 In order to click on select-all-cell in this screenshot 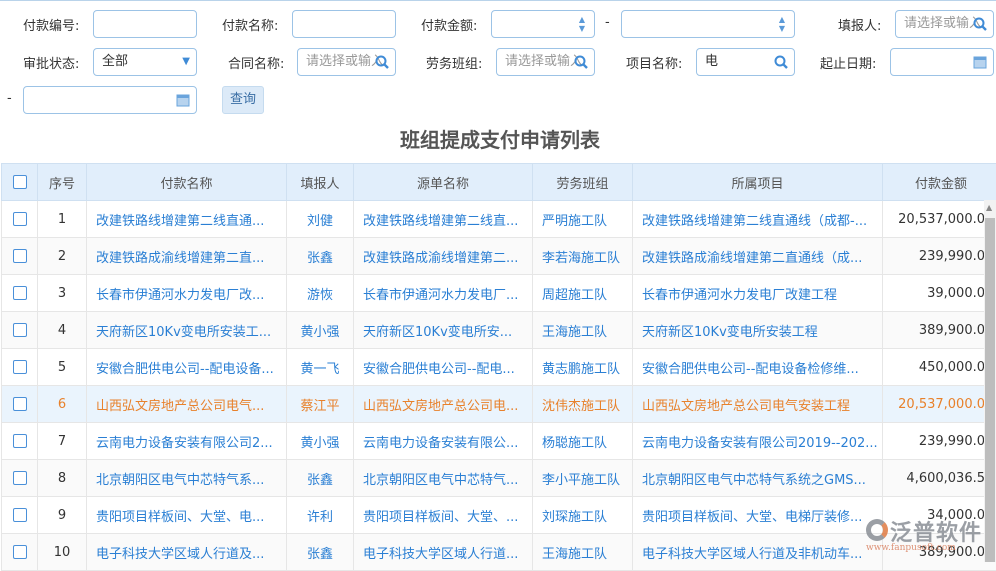, I will do `click(20, 182)`.